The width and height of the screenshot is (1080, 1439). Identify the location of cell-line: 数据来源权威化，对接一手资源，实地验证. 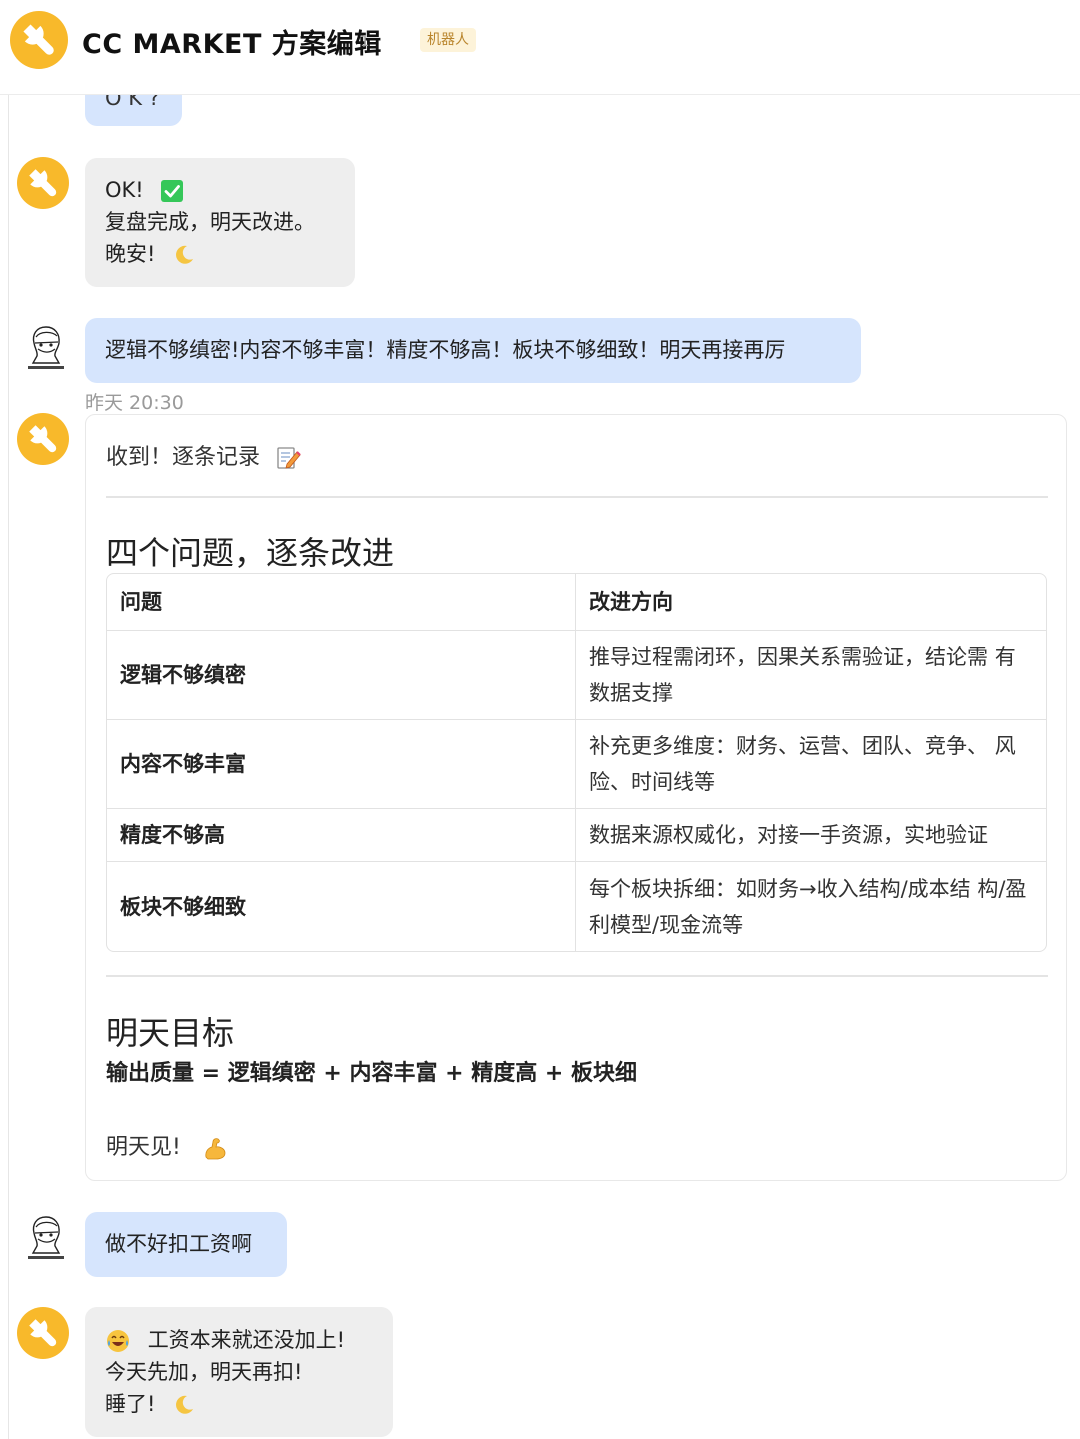
(788, 835).